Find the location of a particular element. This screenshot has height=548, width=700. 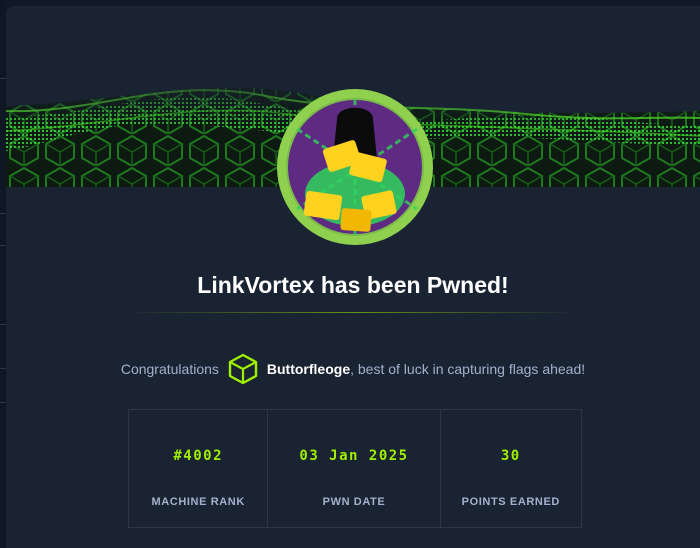

points-earned-value: 30 is located at coordinates (510, 456).